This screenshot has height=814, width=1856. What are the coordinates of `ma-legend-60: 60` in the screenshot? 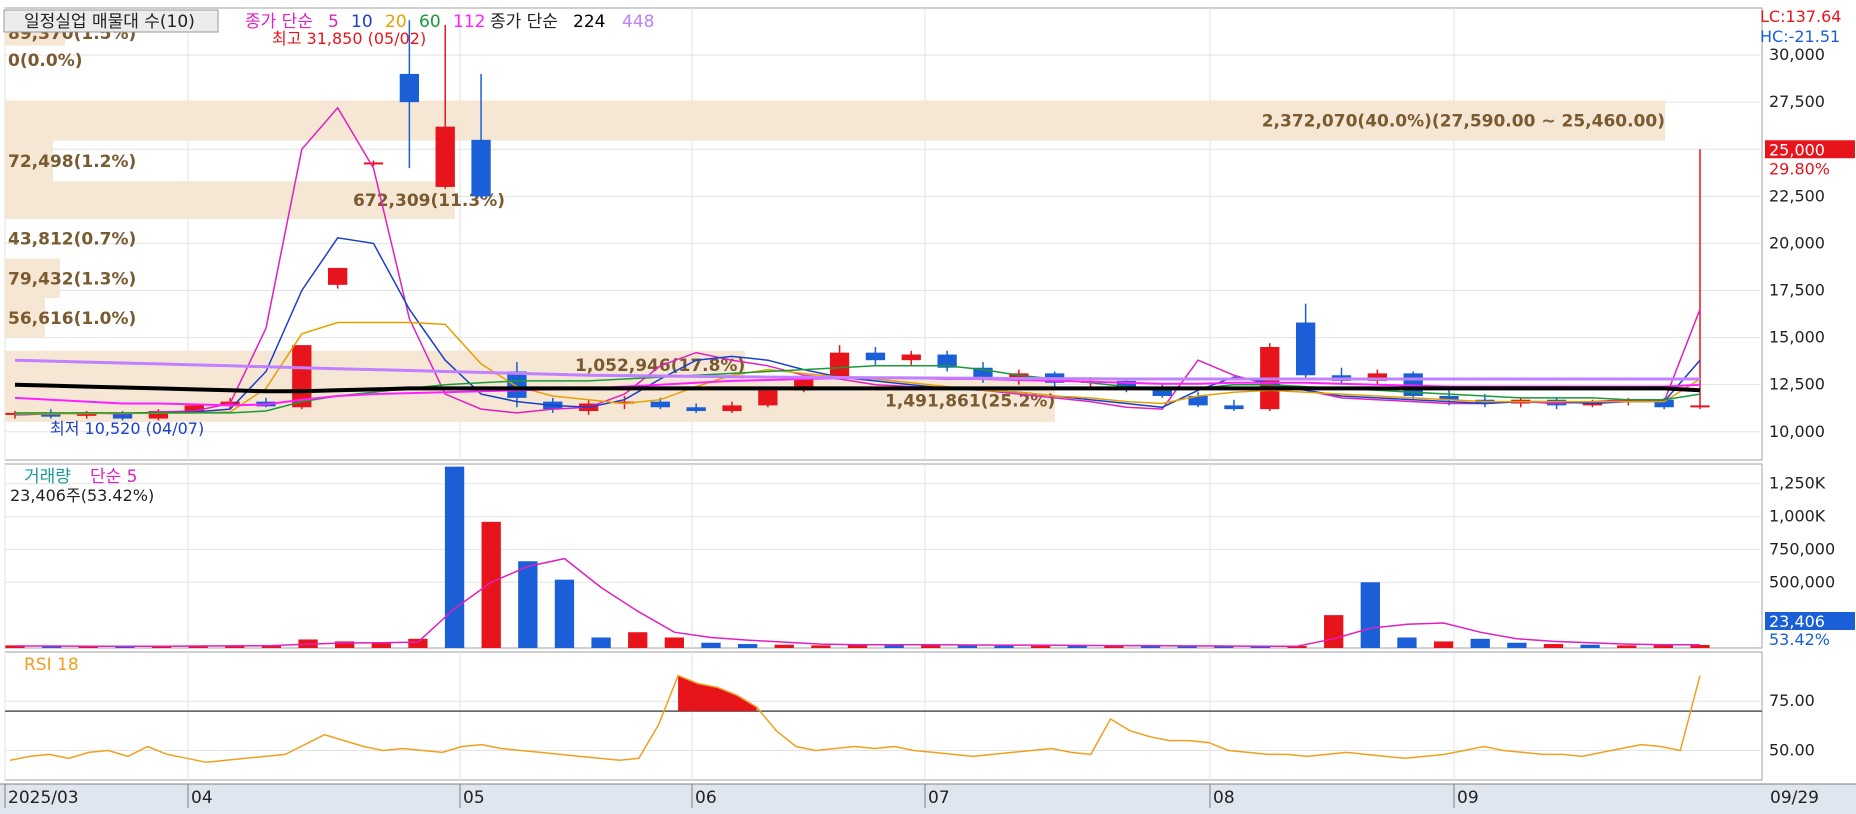 It's located at (430, 22).